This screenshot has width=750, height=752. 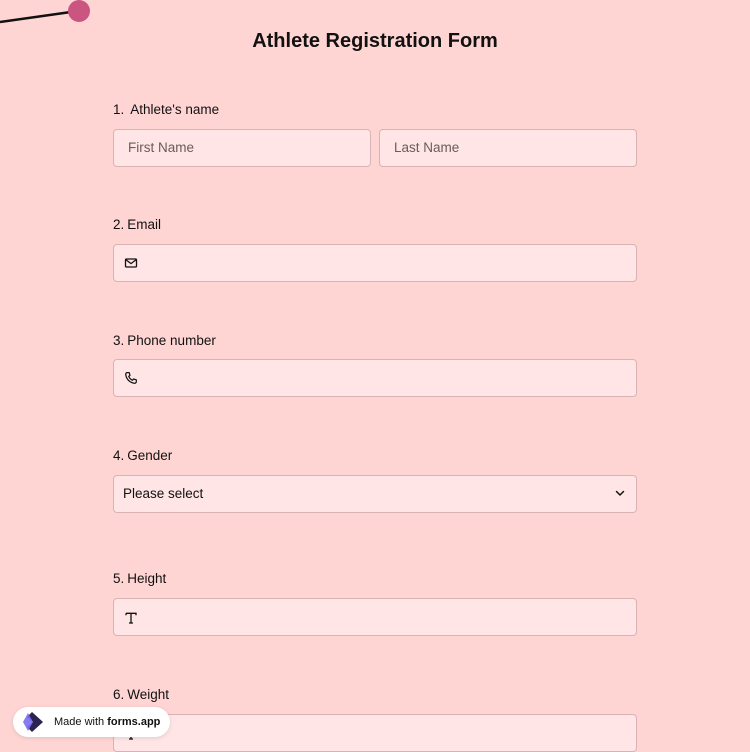 I want to click on question-height: 5. Height, so click(x=375, y=603).